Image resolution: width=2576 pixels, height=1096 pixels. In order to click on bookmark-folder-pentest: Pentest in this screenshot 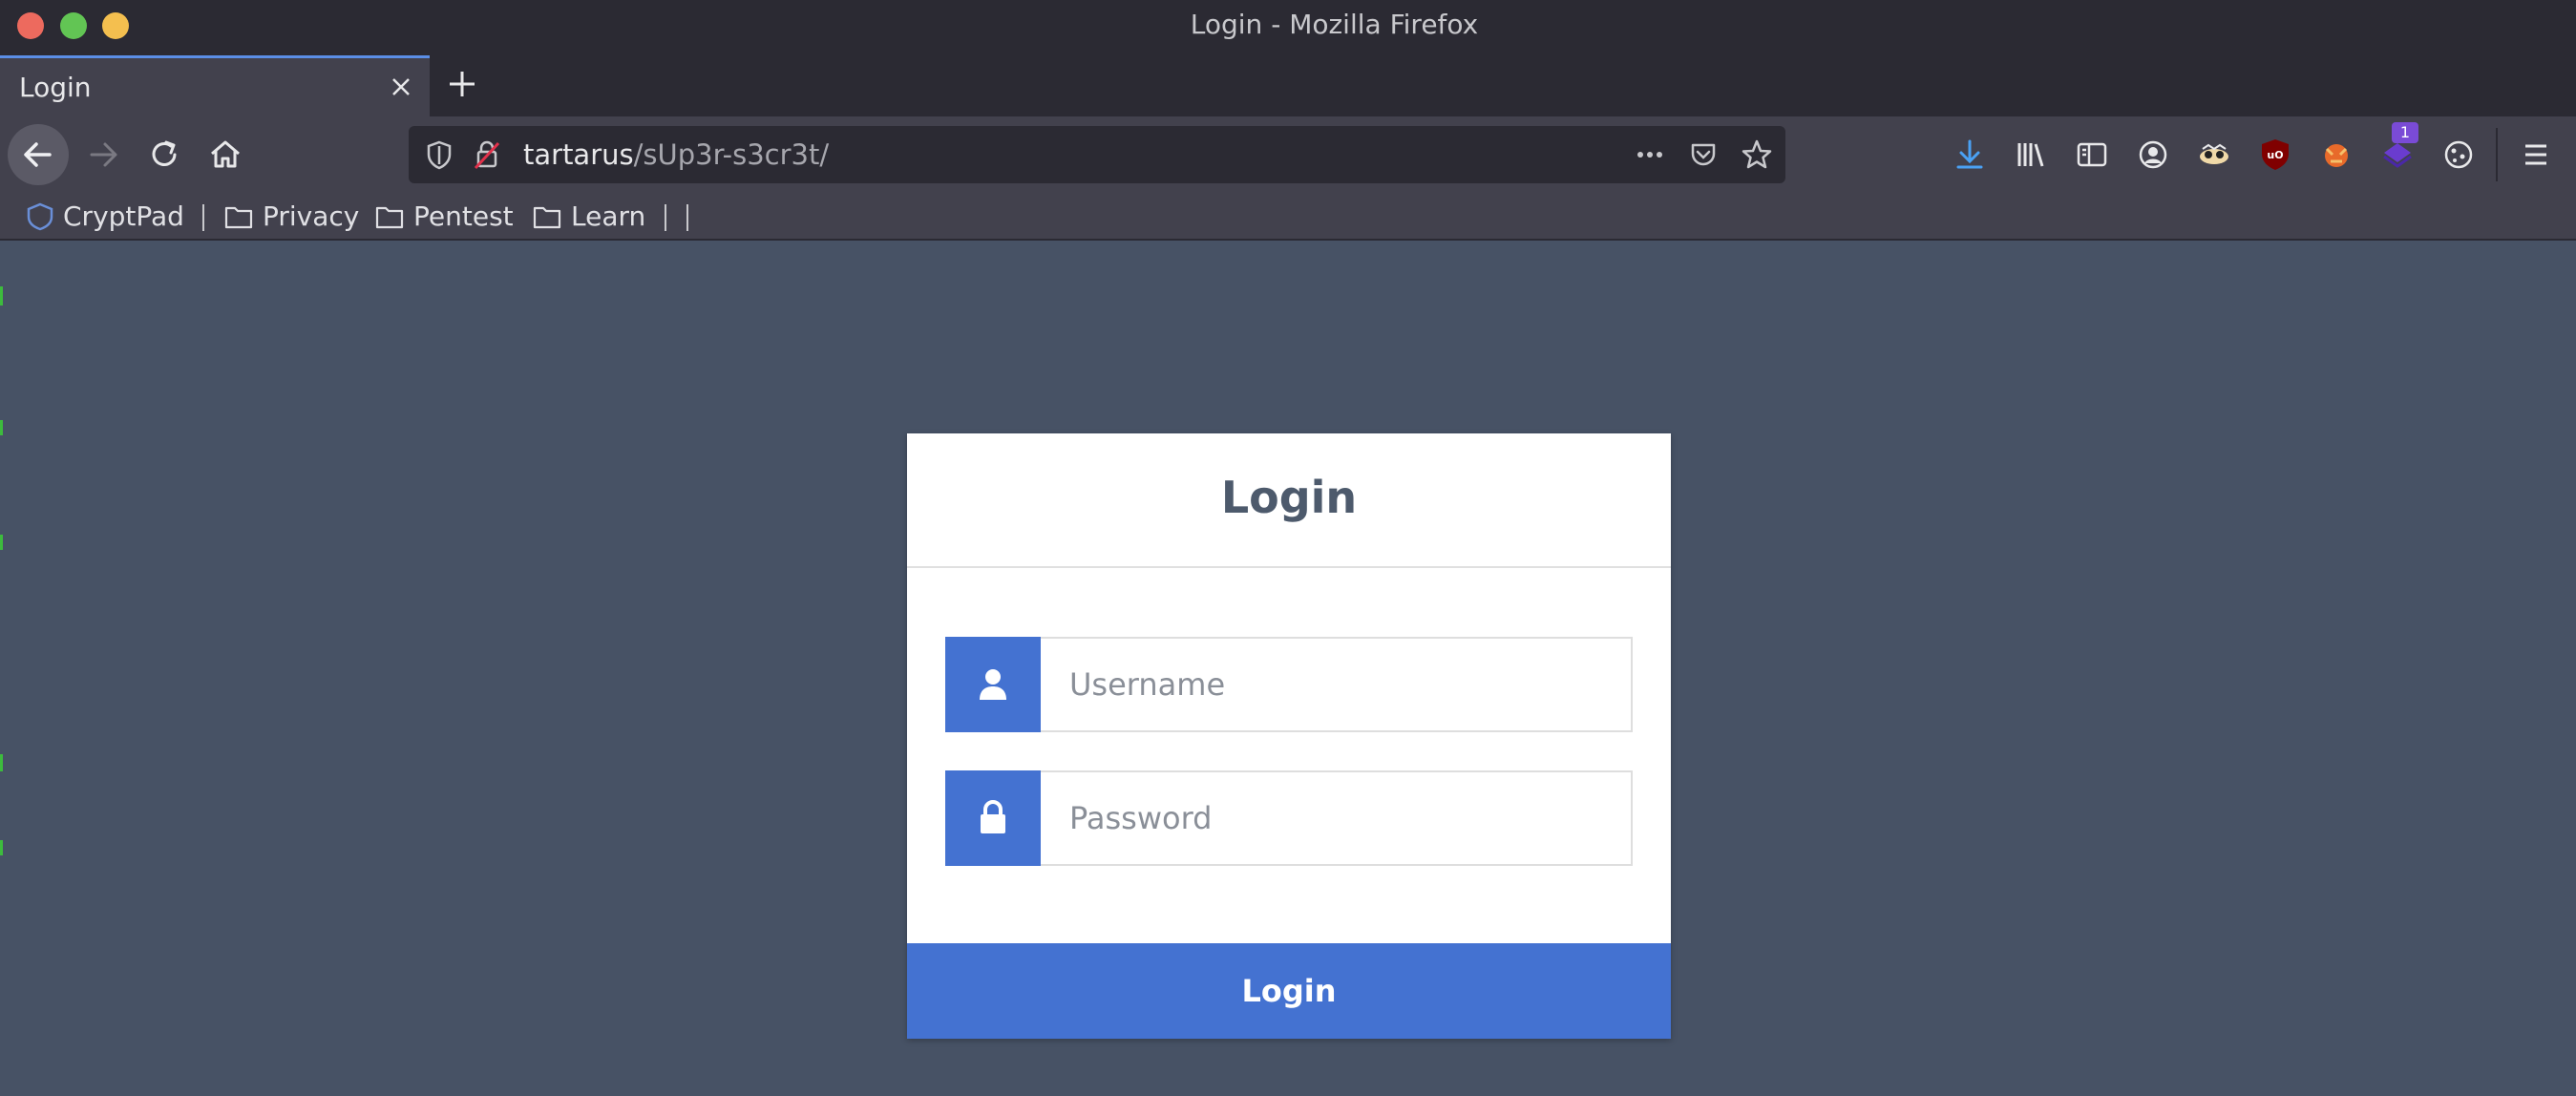, I will do `click(463, 216)`.